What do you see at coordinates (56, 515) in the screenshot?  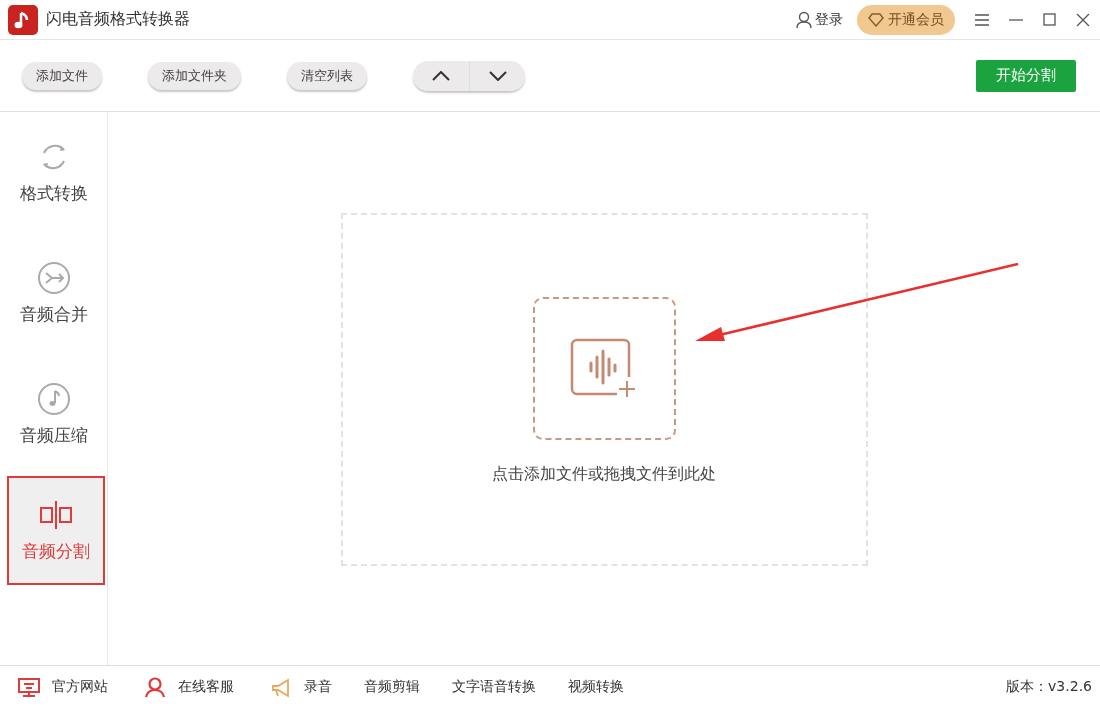 I see `split-icon` at bounding box center [56, 515].